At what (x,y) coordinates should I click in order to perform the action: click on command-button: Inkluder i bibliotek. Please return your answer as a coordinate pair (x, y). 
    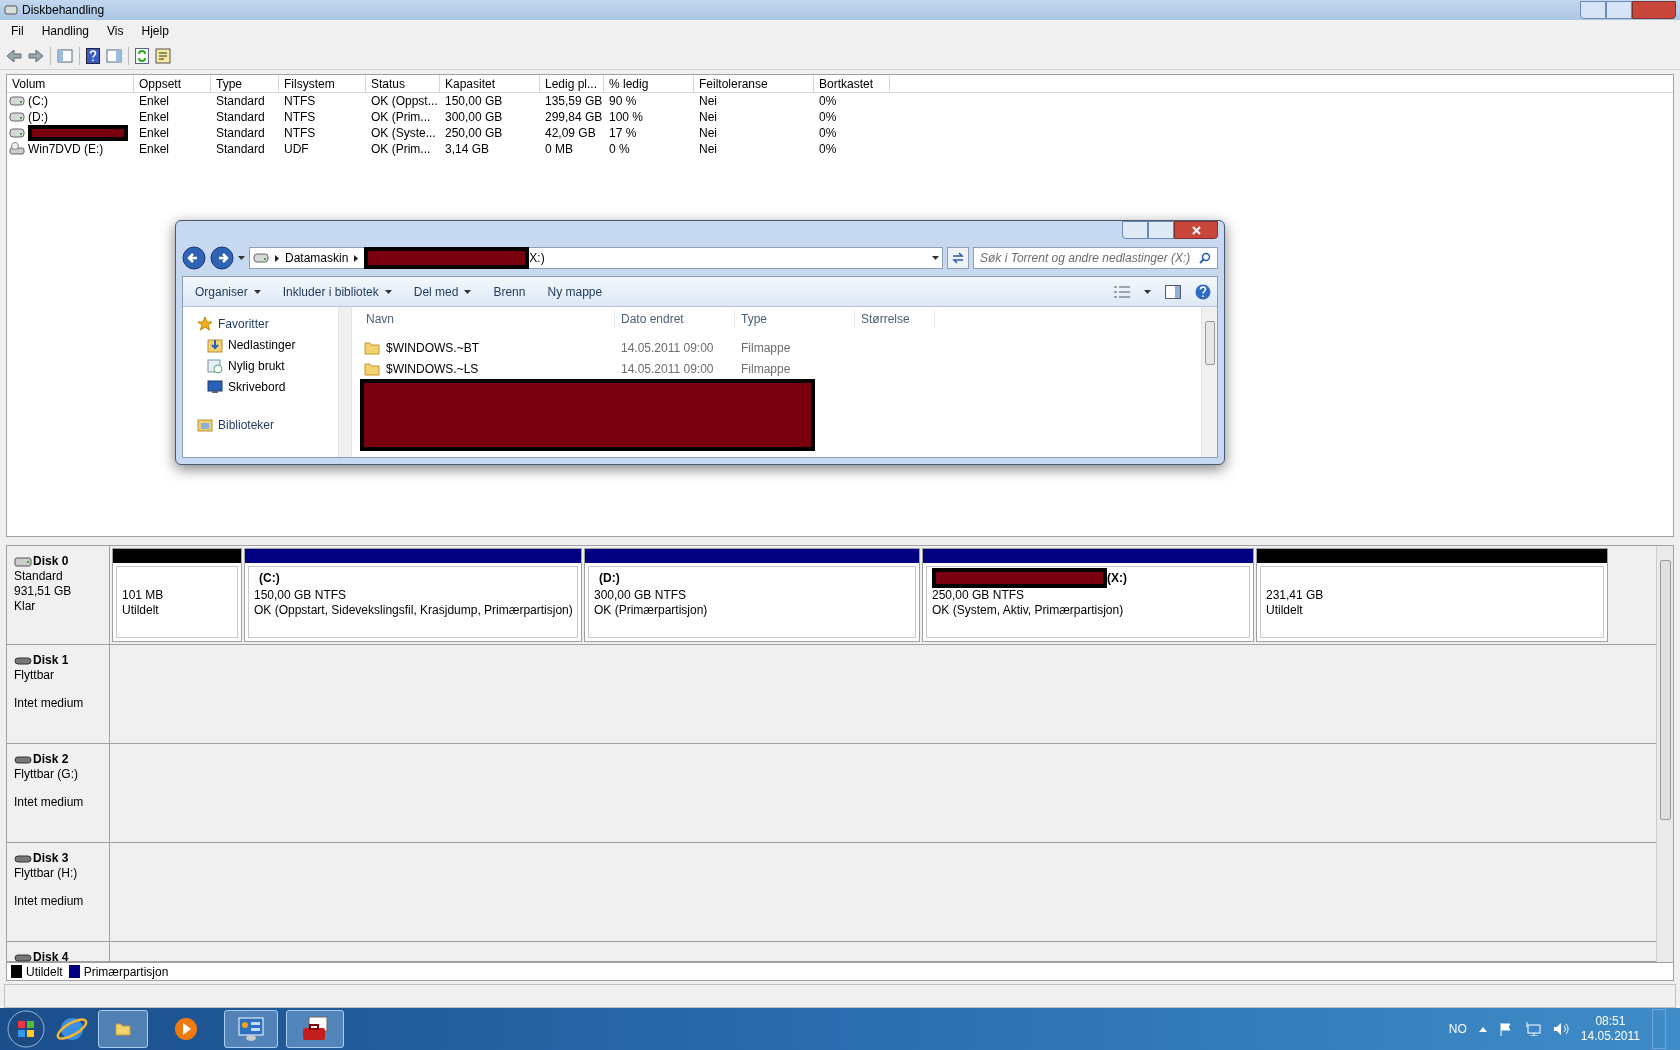
    Looking at the image, I should click on (337, 291).